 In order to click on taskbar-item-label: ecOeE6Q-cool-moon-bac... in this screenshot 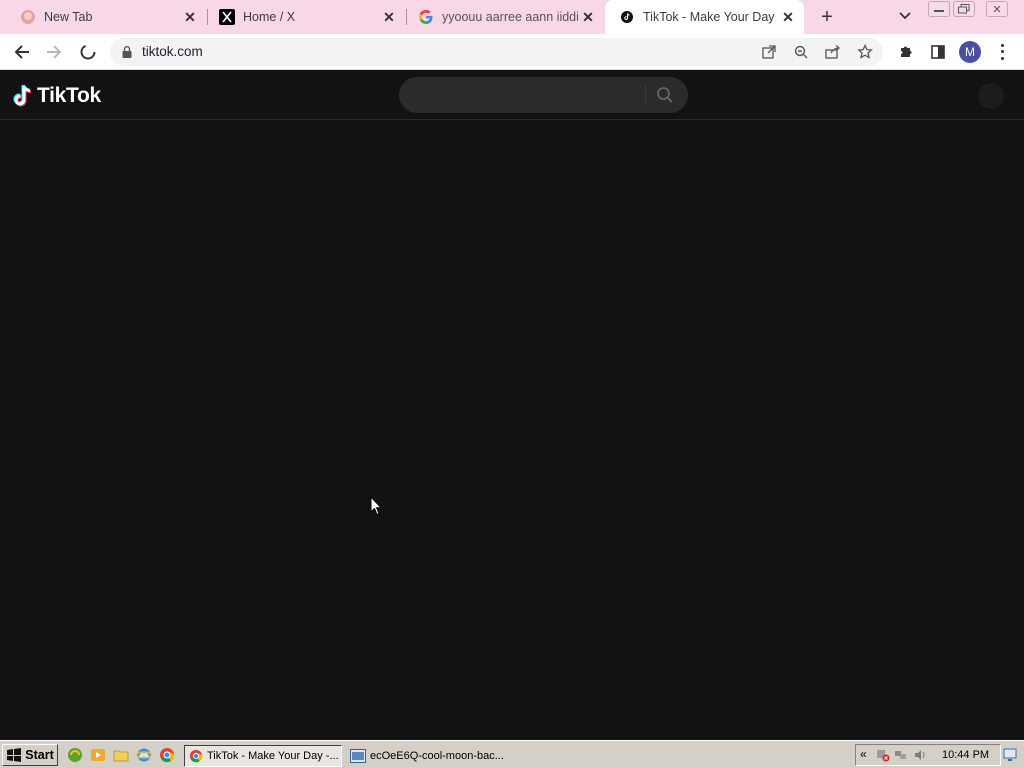, I will do `click(437, 756)`.